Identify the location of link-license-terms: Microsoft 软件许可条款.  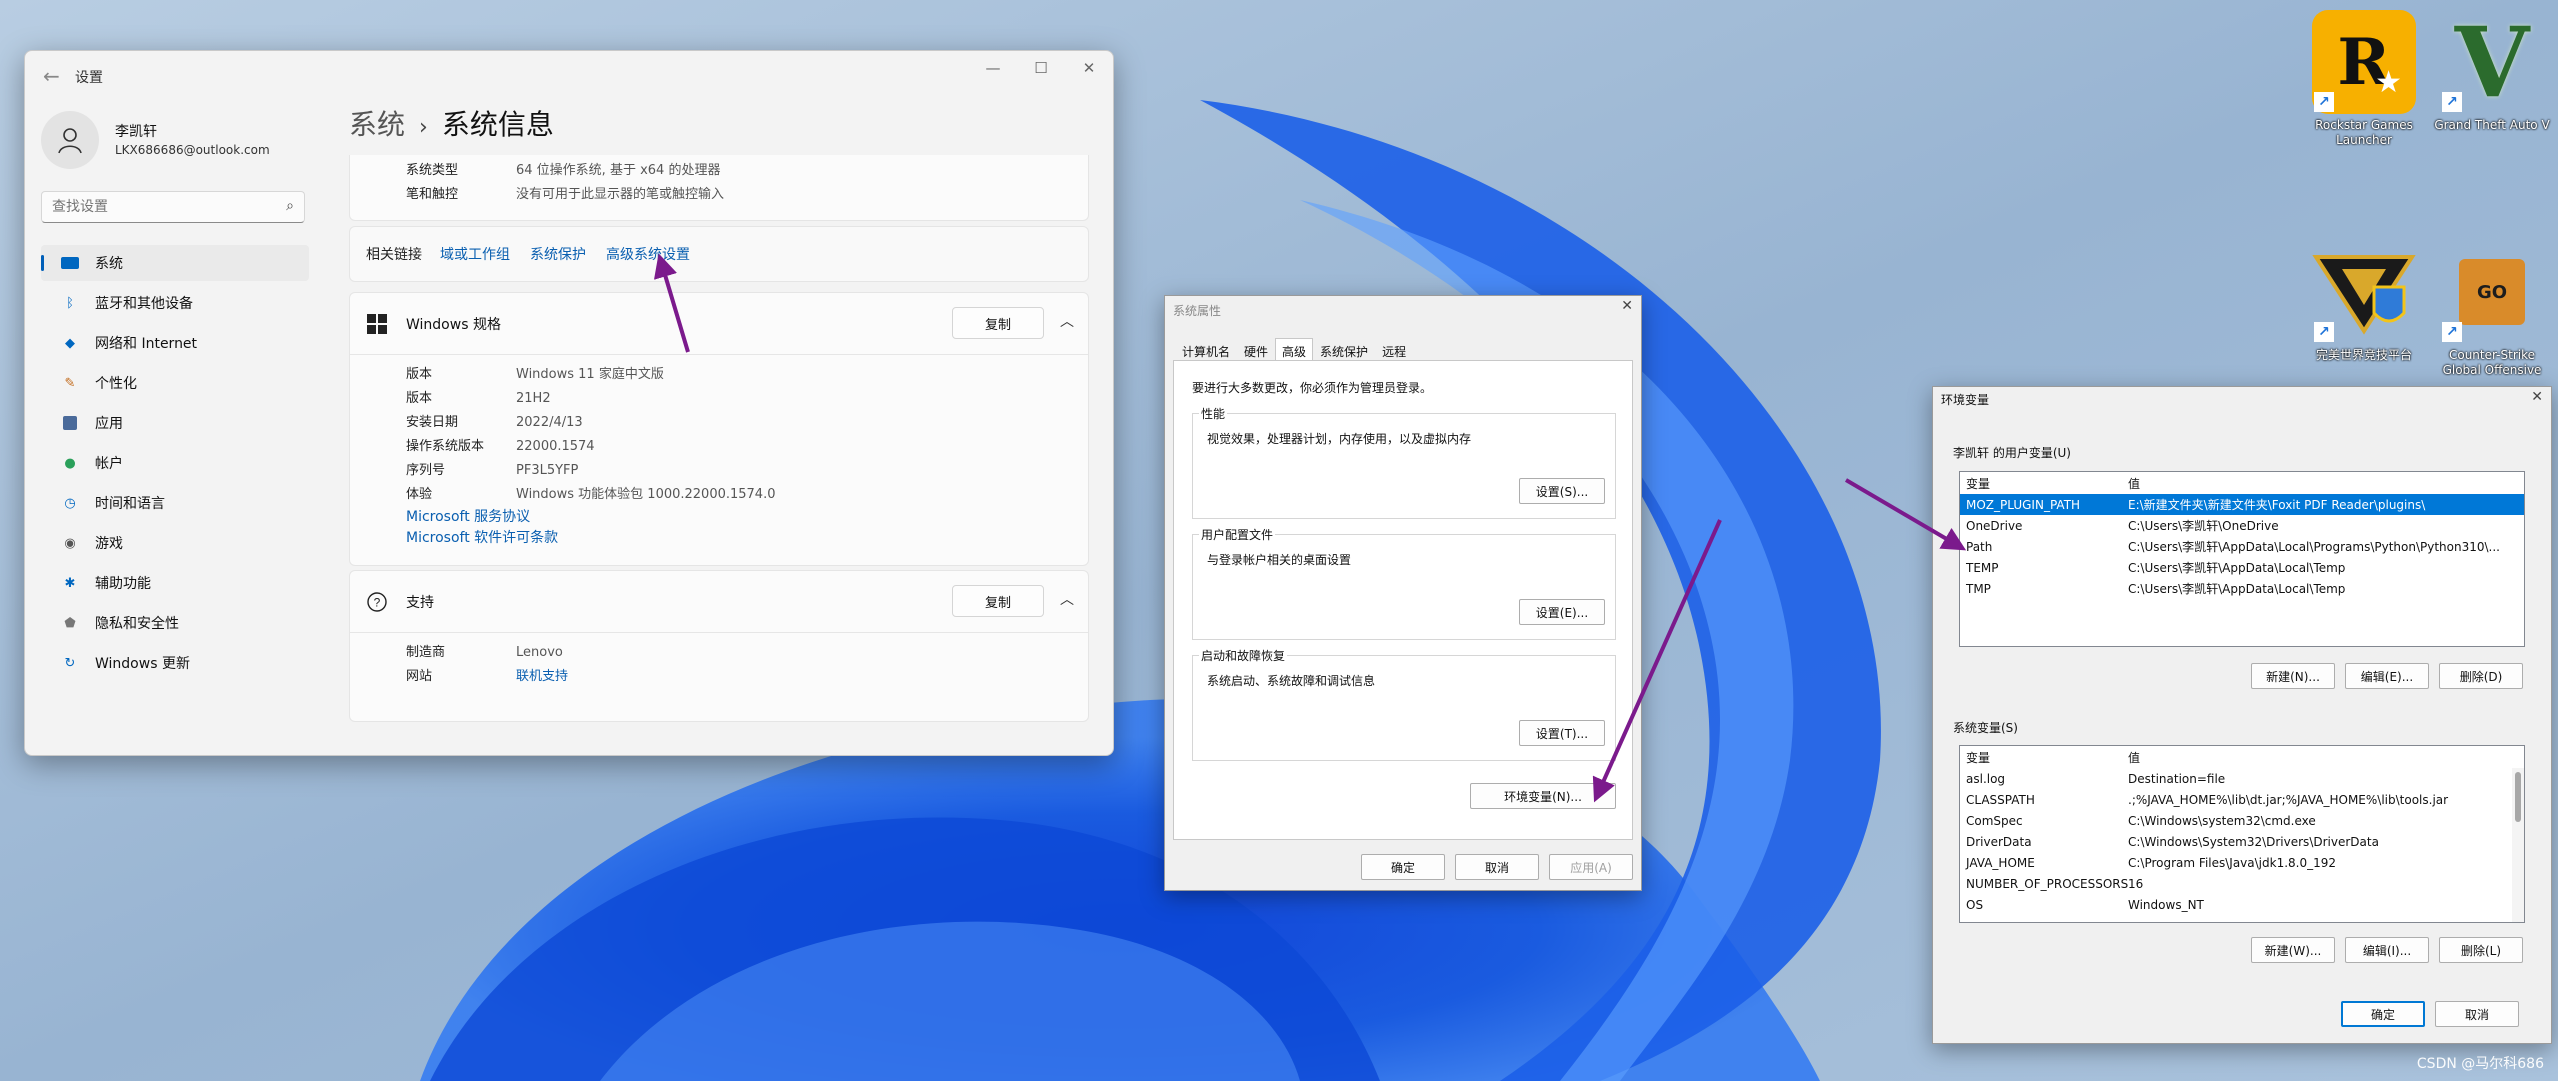
(747, 538).